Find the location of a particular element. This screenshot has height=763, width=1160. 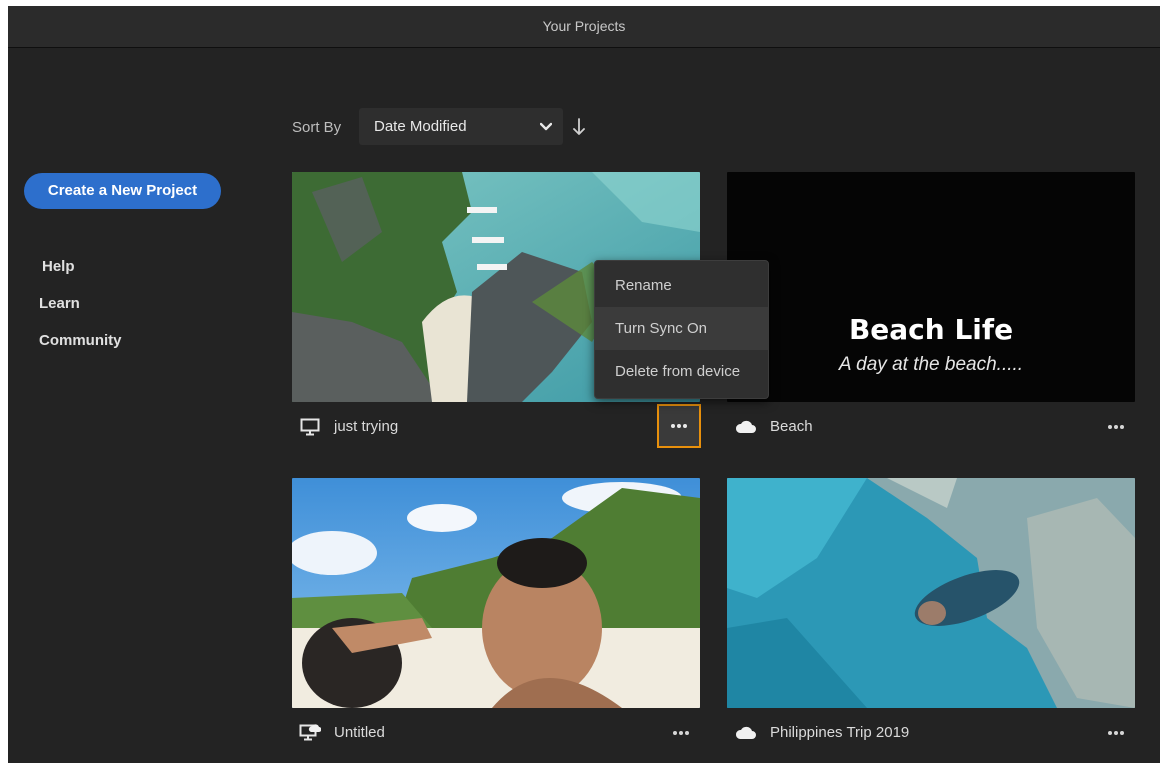

create-new-project-button: Create a New Project is located at coordinates (122, 191).